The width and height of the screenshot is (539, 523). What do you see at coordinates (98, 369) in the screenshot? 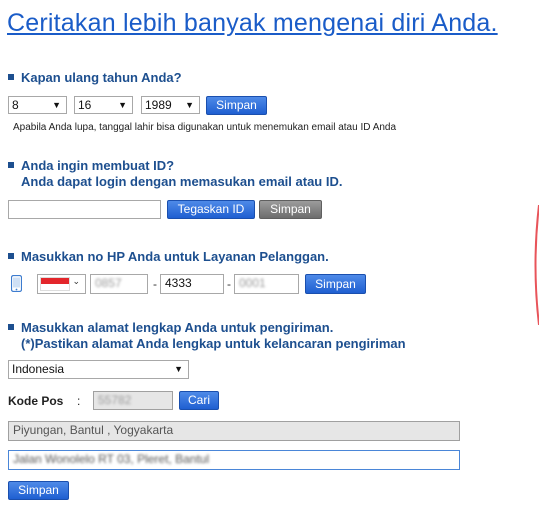
I see `address-country-select: Indonesia ▼` at bounding box center [98, 369].